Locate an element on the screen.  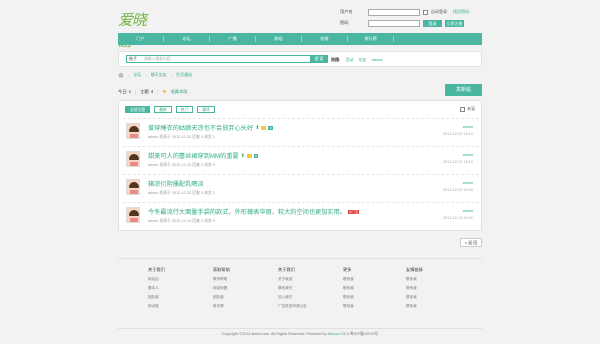
breadcrumb-item: 聊天交友 is located at coordinates (159, 75).